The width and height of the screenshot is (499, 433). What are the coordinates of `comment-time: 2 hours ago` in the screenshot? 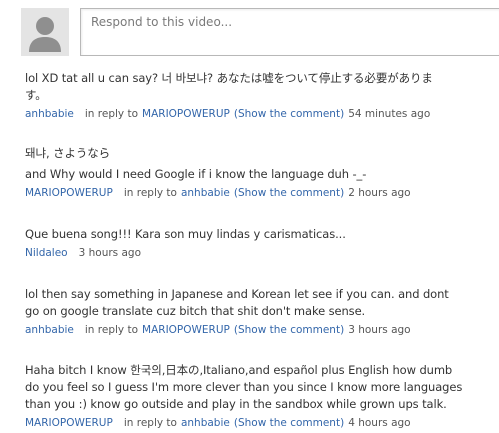 It's located at (379, 193).